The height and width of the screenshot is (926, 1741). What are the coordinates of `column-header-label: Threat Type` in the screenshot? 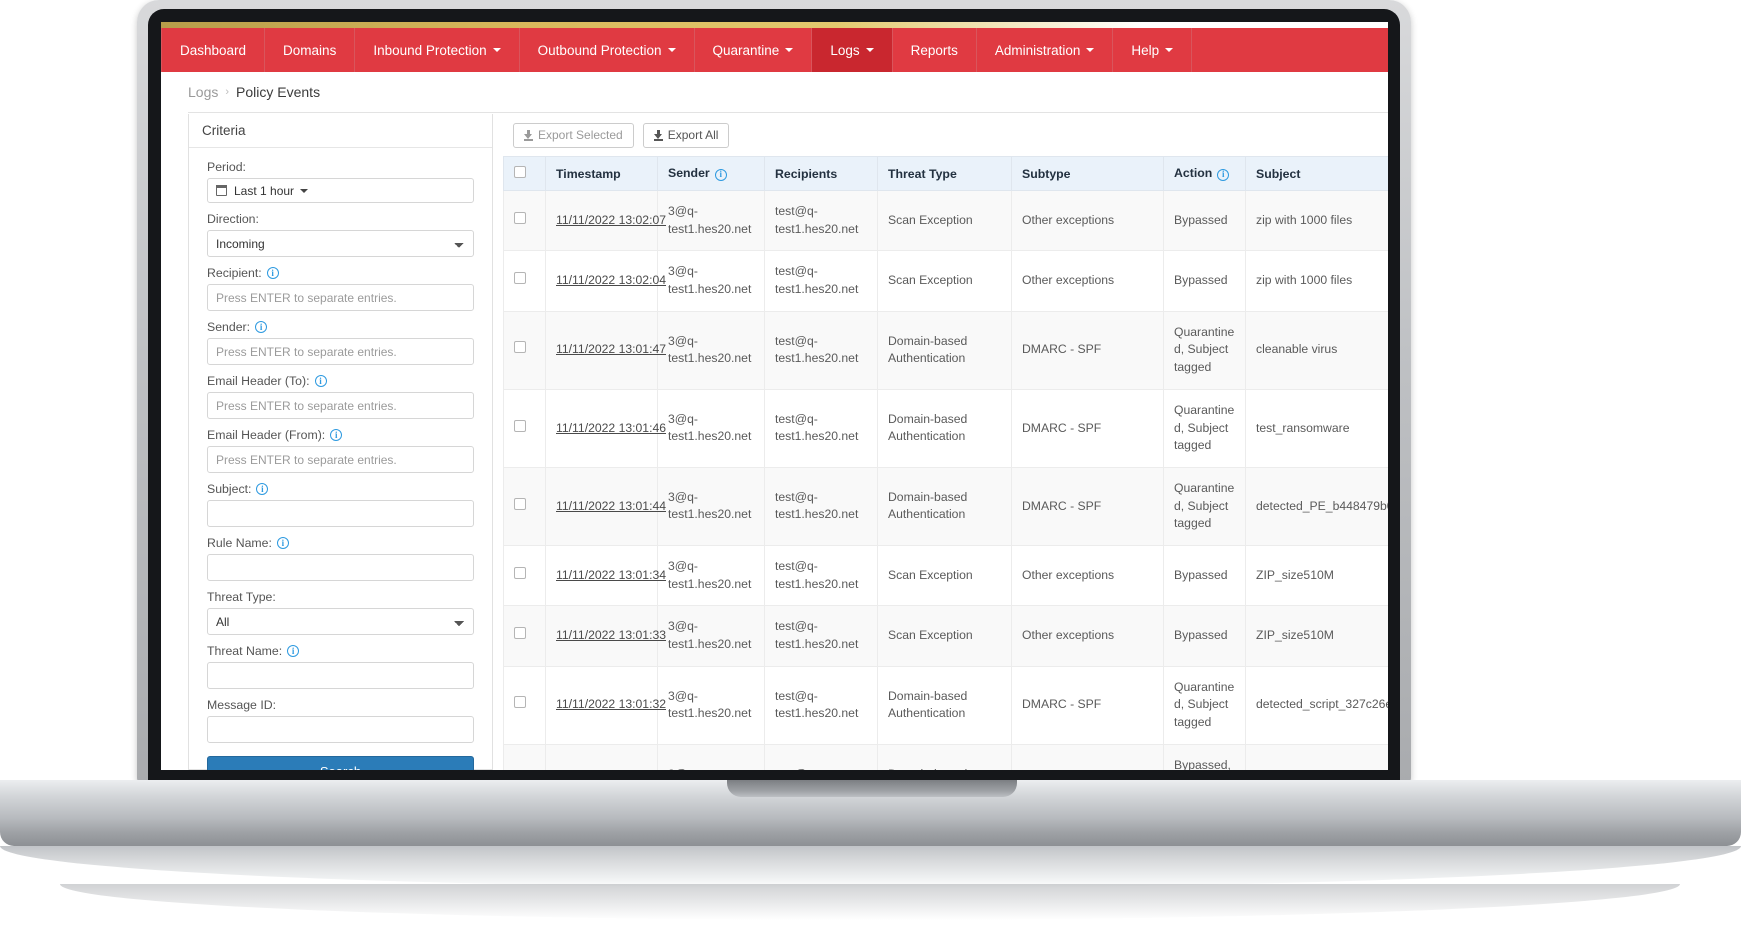 It's located at (922, 173).